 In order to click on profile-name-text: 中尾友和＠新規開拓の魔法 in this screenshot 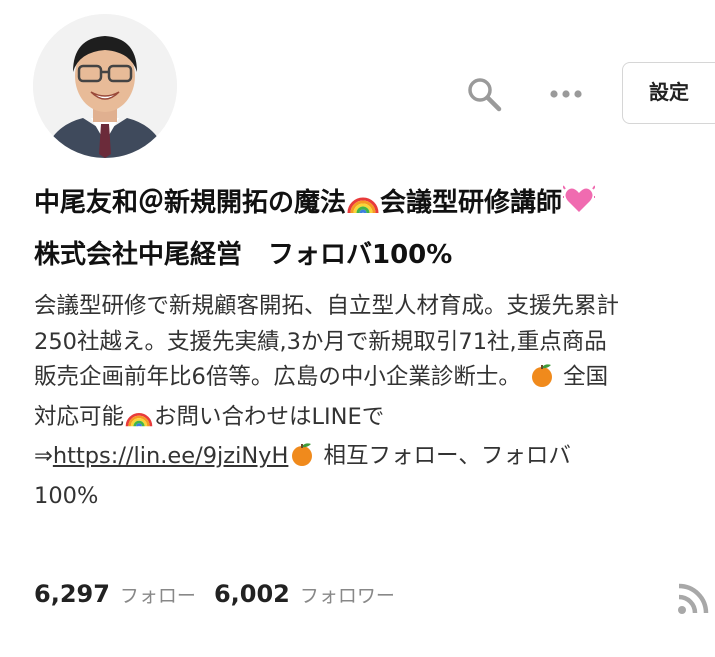, I will do `click(190, 203)`.